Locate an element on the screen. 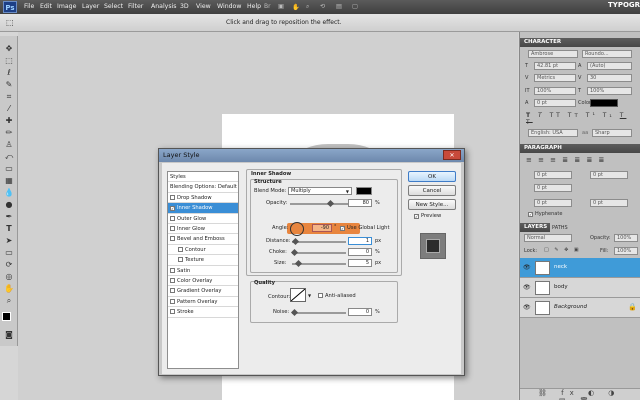 Image resolution: width=640 pixels, height=400 pixels. healing-brush-tool-icon: ✚ is located at coordinates (9, 121).